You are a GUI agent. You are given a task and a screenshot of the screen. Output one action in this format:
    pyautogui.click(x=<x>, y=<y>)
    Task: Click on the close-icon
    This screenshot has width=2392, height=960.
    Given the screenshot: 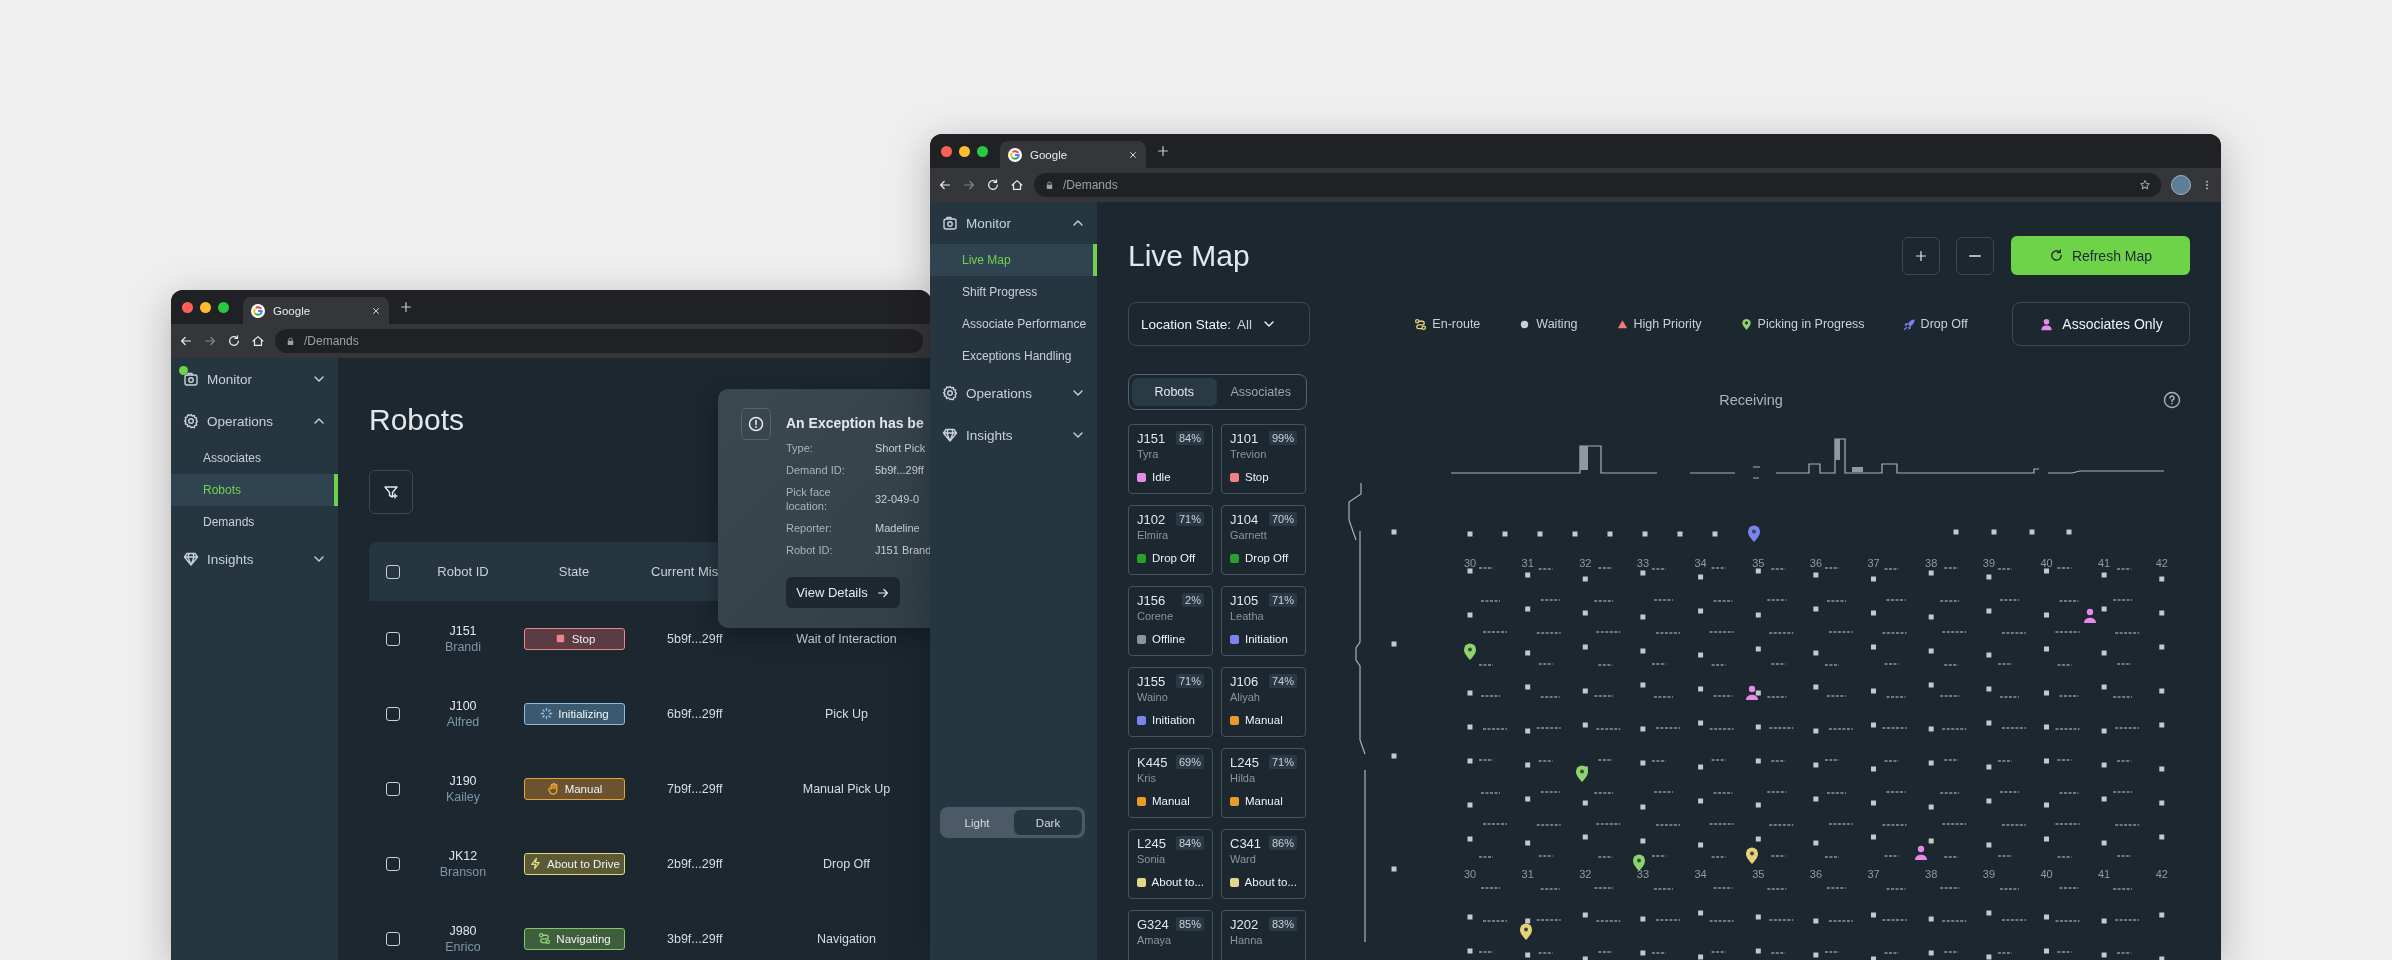 What is the action you would take?
    pyautogui.click(x=376, y=310)
    